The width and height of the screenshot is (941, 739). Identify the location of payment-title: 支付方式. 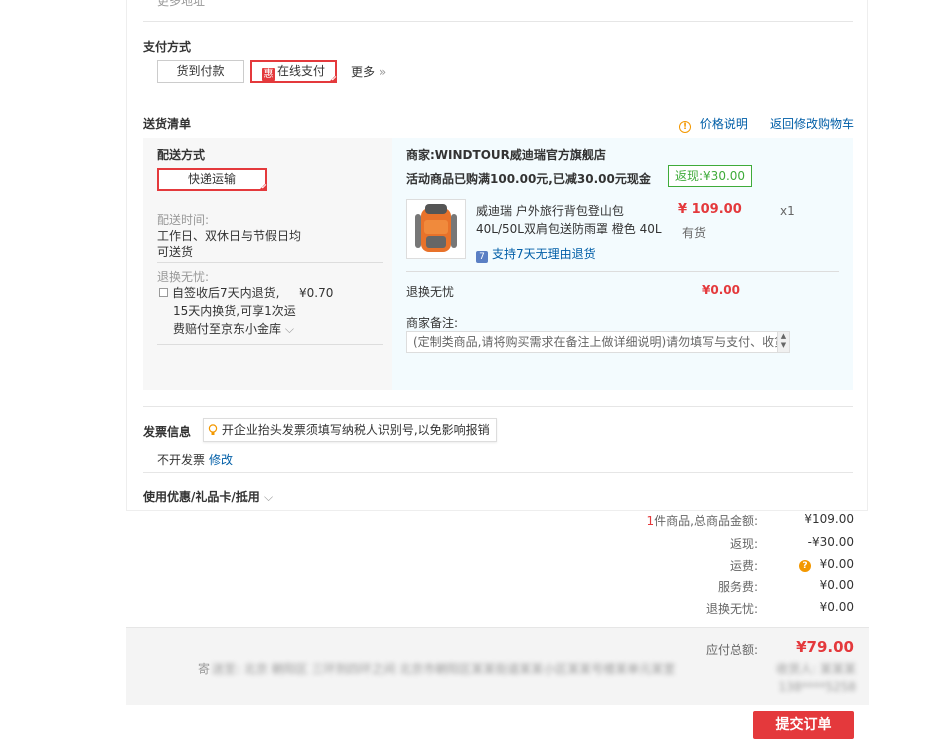
(167, 47).